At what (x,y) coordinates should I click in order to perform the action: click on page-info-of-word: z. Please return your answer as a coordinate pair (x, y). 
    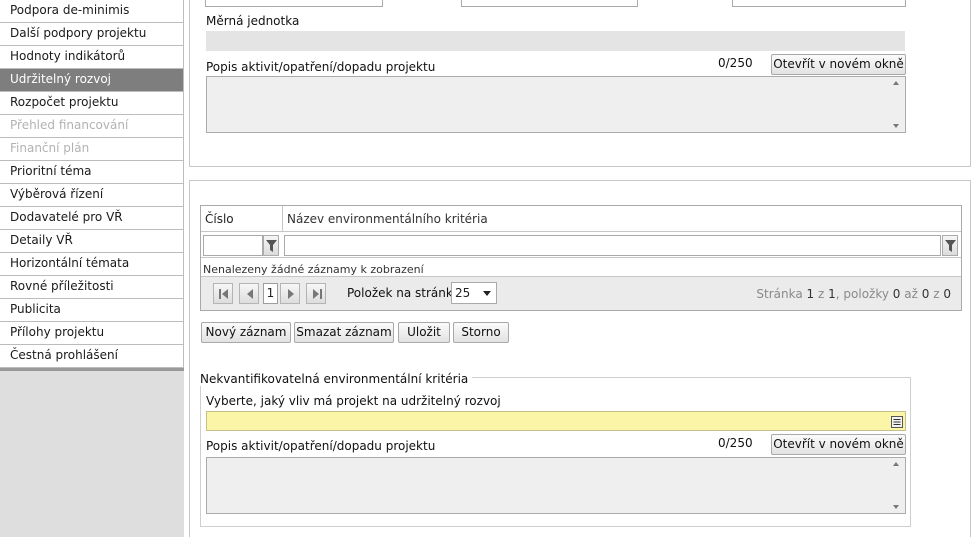
    Looking at the image, I should click on (936, 294).